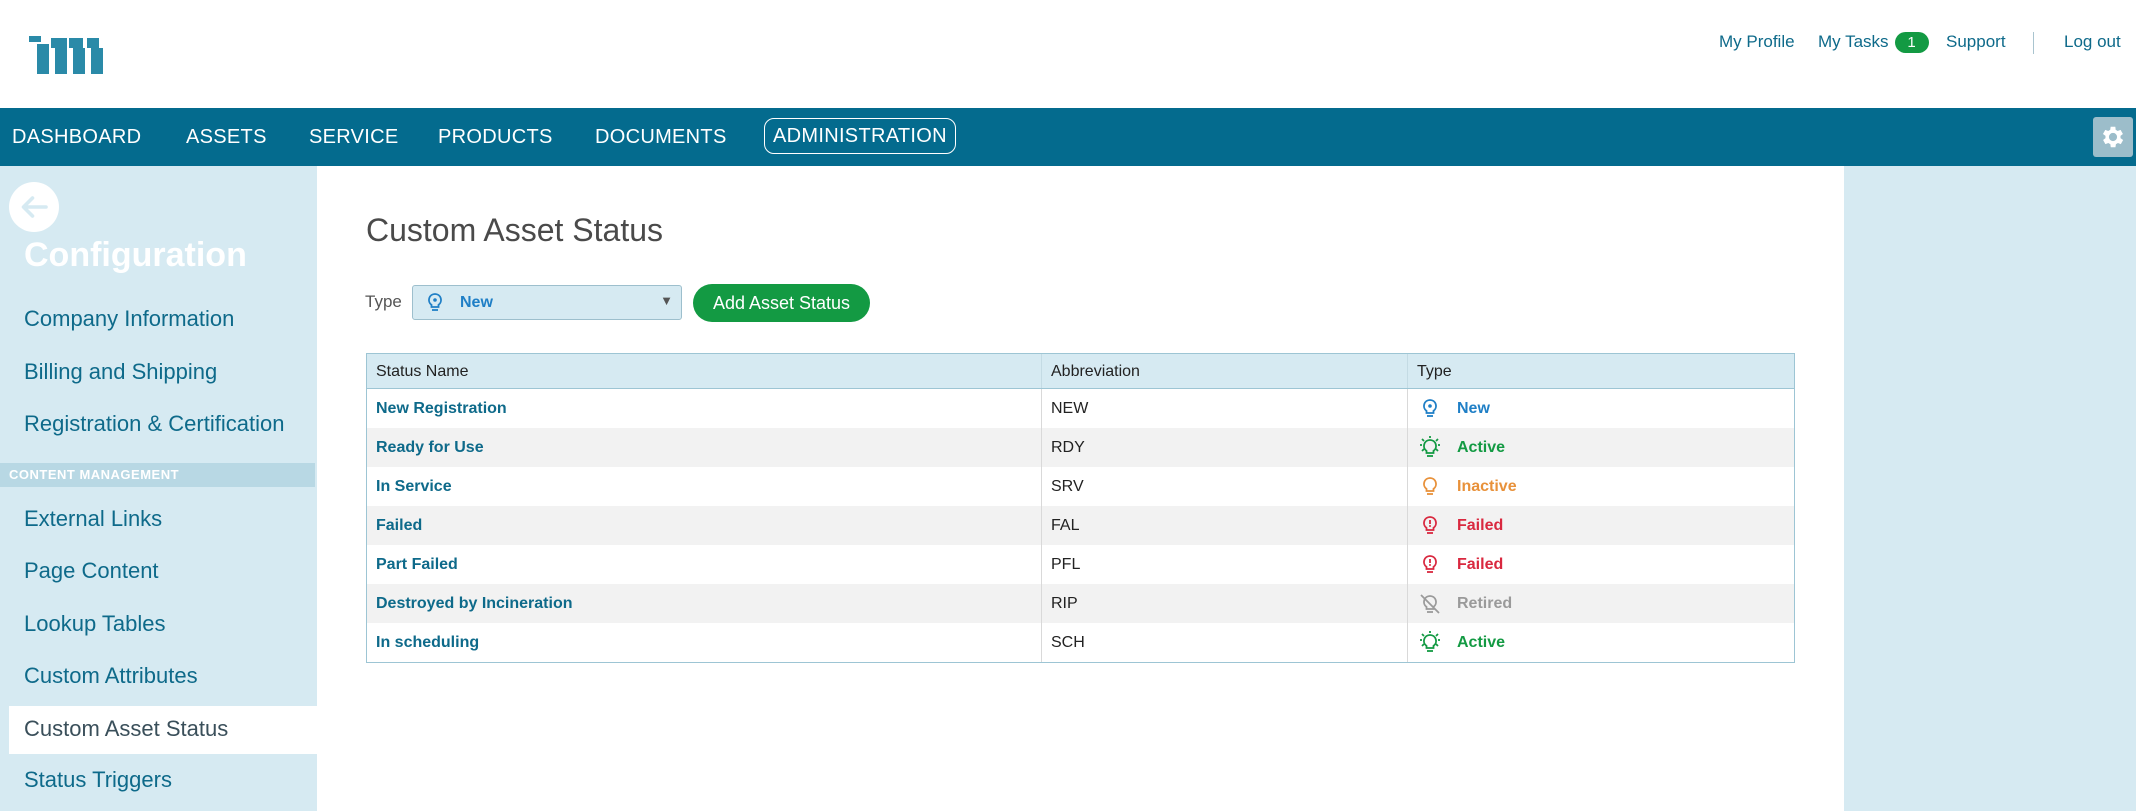 The height and width of the screenshot is (811, 2136). Describe the element at coordinates (417, 564) in the screenshot. I see `status-name-link: Part Failed` at that location.